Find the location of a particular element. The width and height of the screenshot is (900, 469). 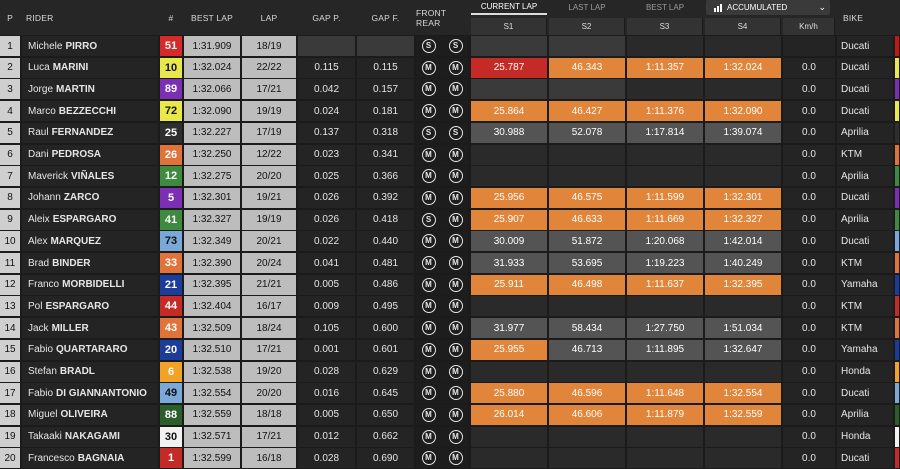

rider-first-name: Marco is located at coordinates (42, 111).